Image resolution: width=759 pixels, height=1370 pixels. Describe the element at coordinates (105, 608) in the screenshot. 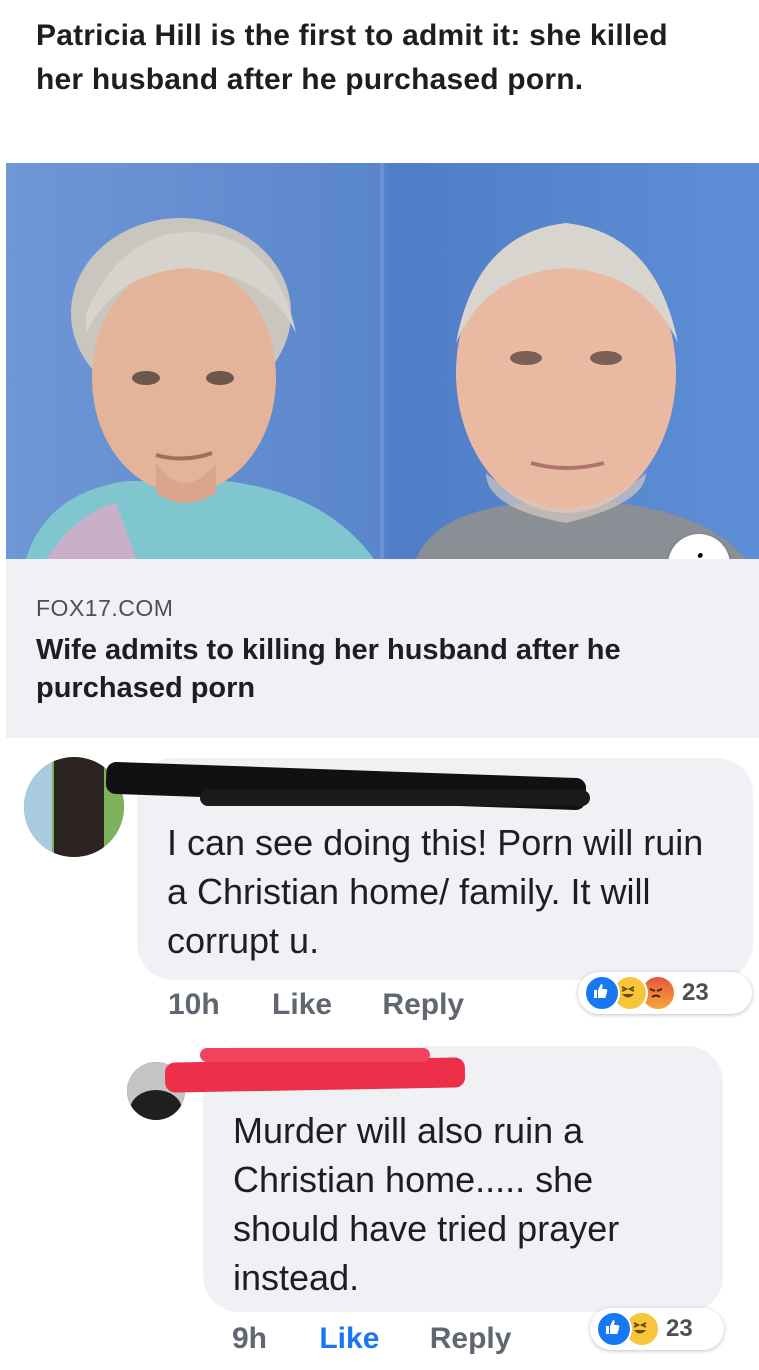

I see `link-domain: FOX17.COM` at that location.